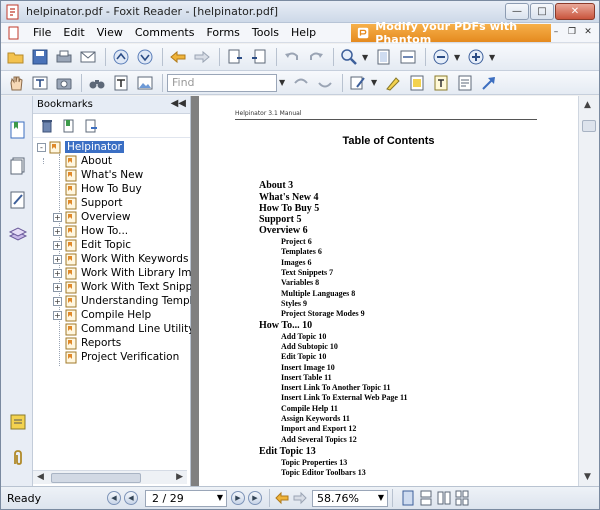 The height and width of the screenshot is (510, 600). What do you see at coordinates (289, 208) in the screenshot?
I see `toc-chapter-entry: How To Buy 5` at bounding box center [289, 208].